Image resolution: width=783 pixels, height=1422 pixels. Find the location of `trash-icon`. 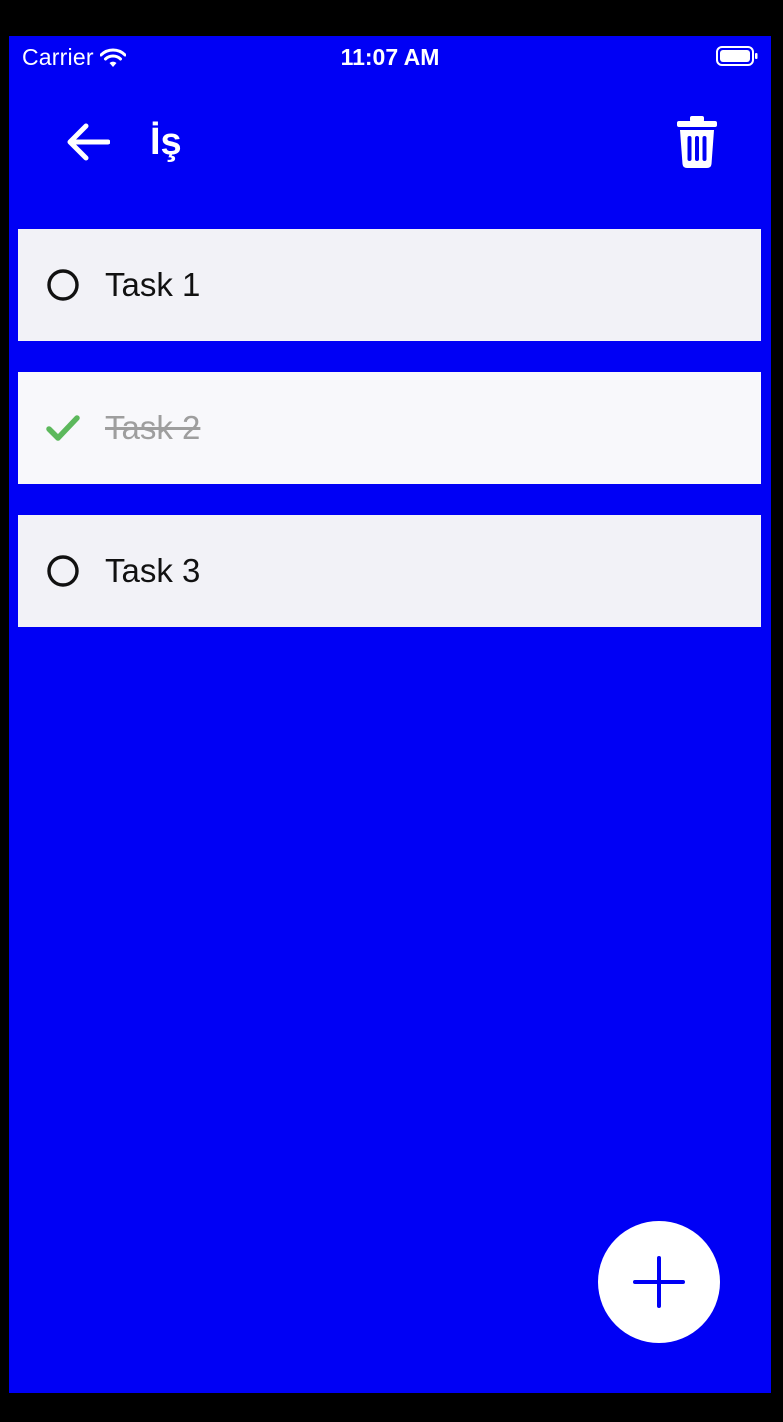

trash-icon is located at coordinates (697, 142).